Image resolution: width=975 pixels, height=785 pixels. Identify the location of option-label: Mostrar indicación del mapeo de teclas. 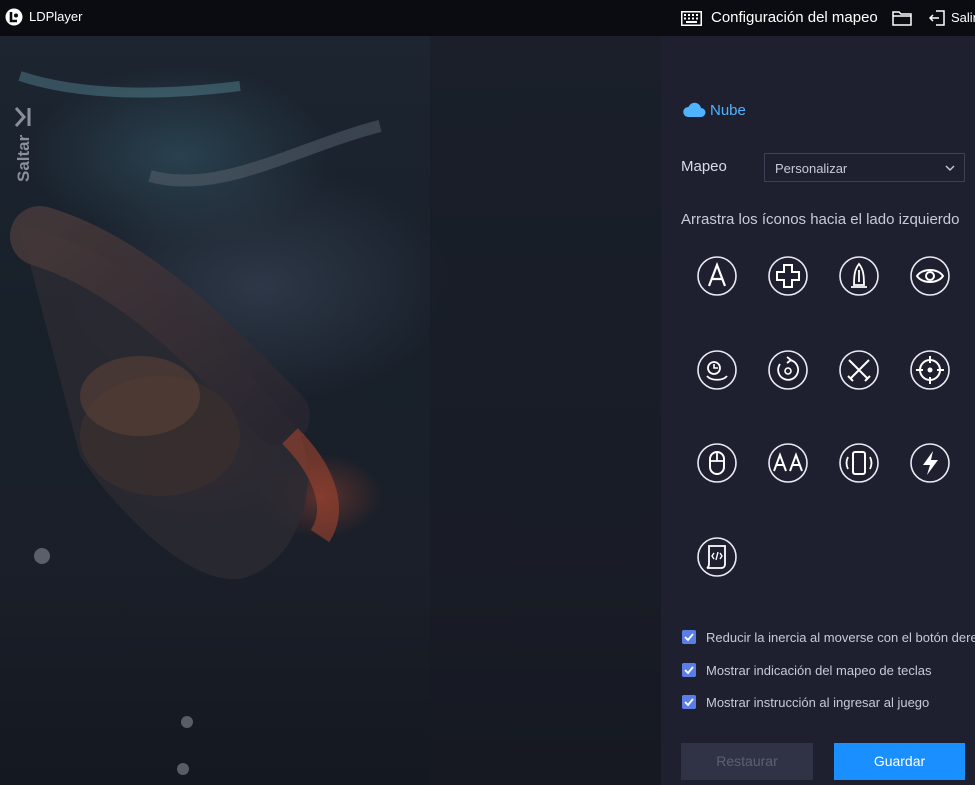
(819, 670).